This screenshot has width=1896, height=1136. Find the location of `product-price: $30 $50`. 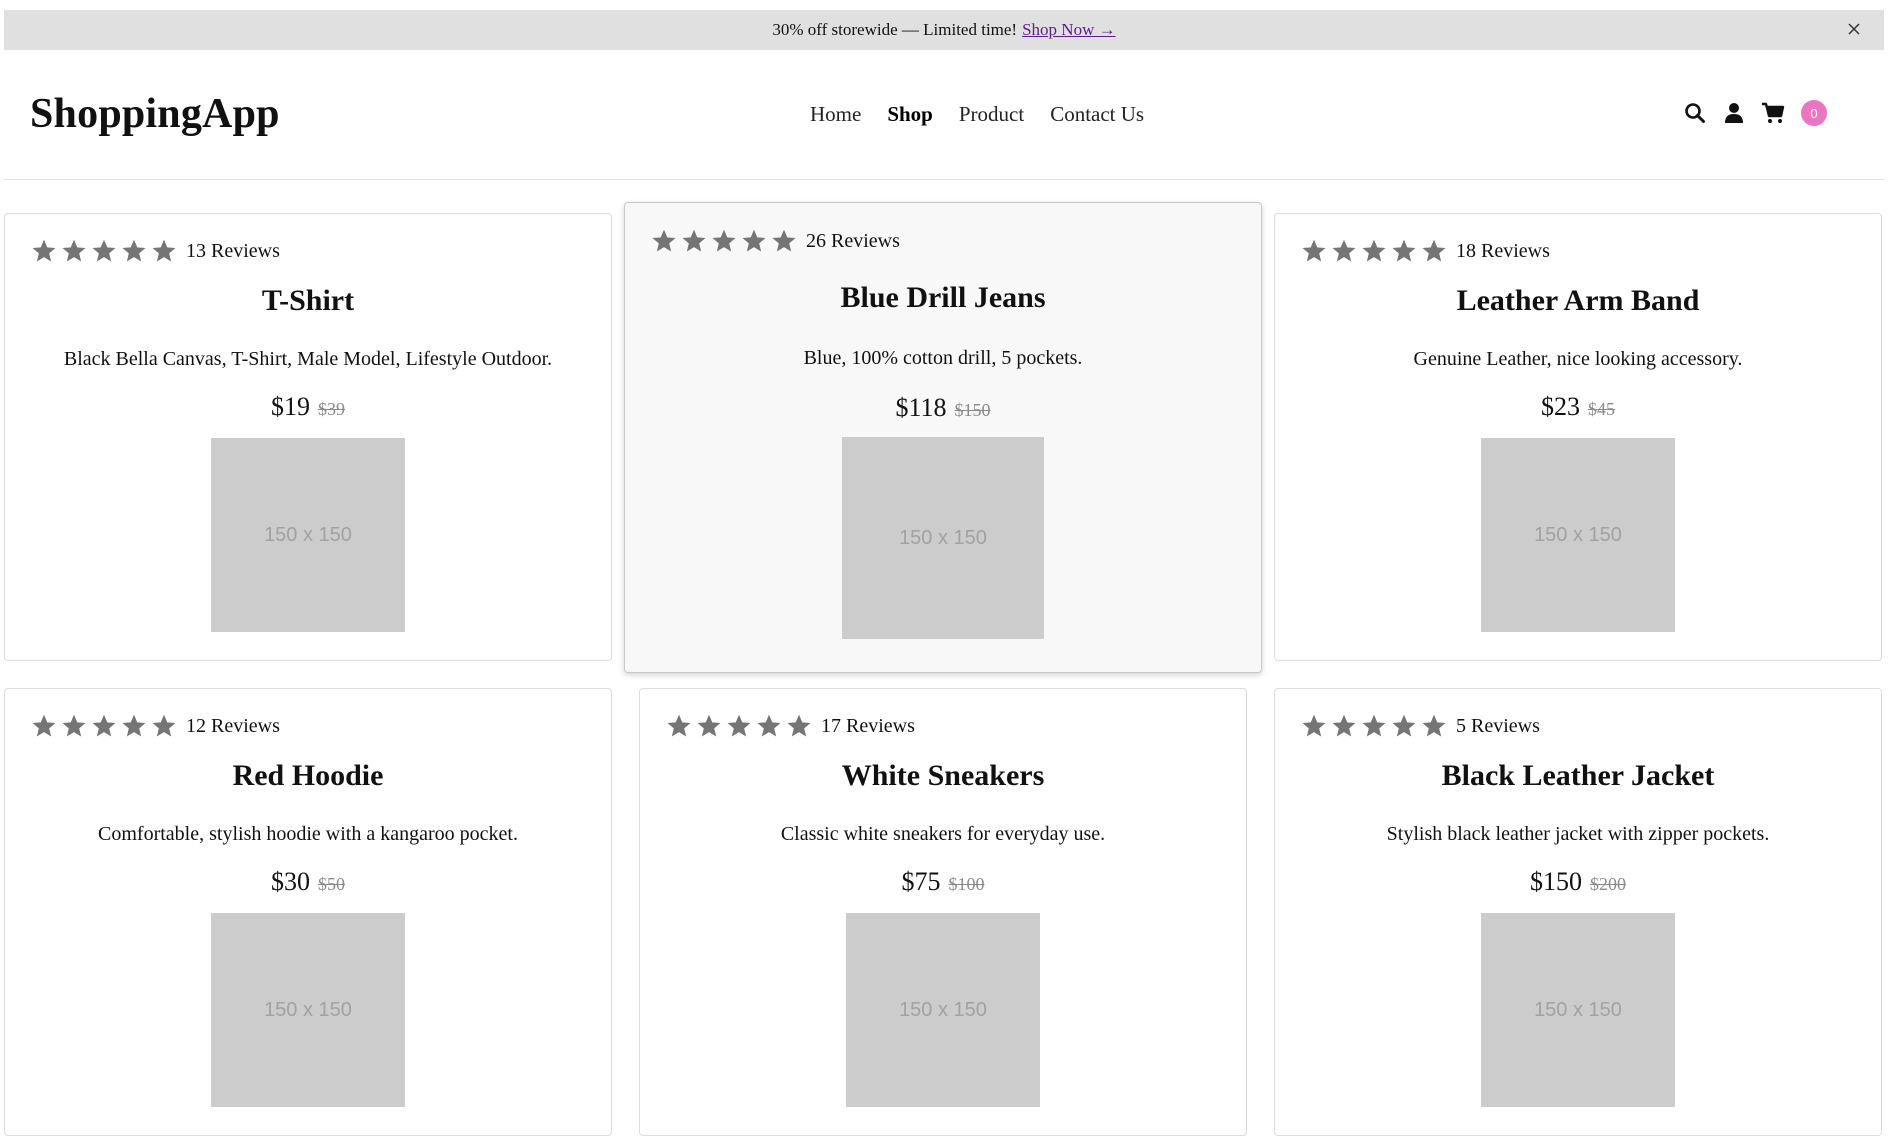

product-price: $30 $50 is located at coordinates (308, 882).